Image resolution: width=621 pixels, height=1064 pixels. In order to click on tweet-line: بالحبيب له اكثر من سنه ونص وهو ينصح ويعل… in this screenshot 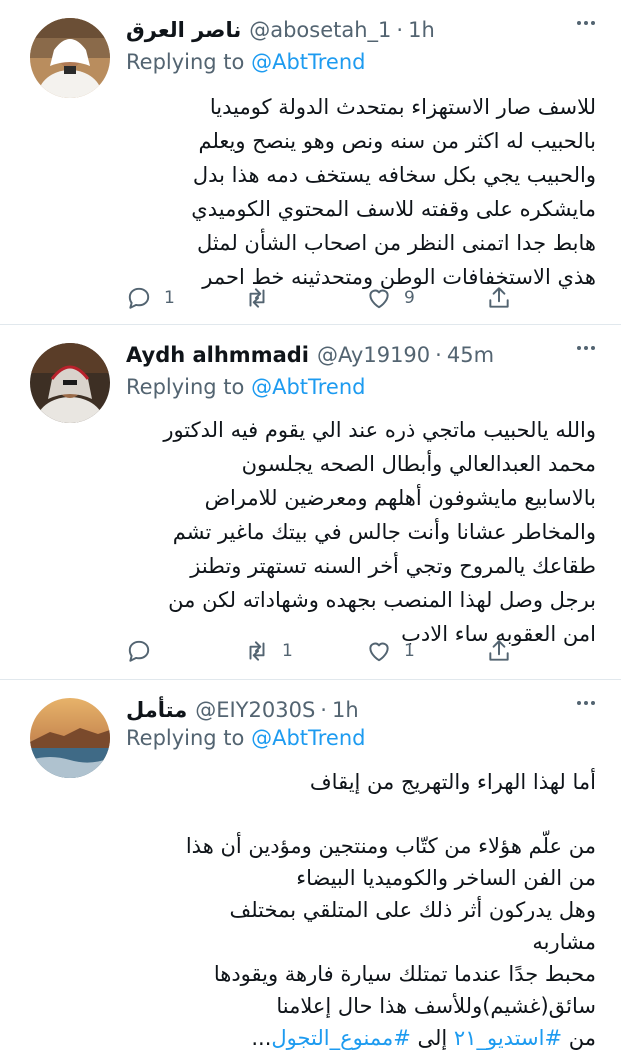, I will do `click(397, 141)`.